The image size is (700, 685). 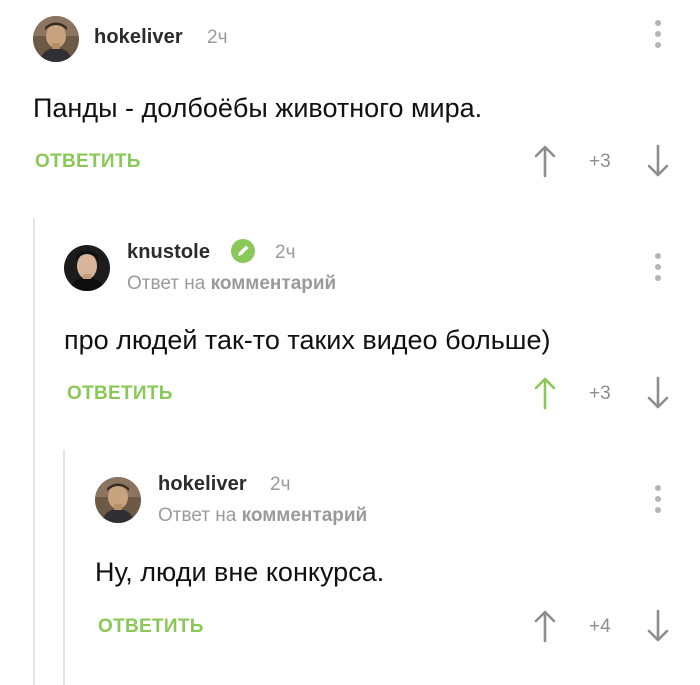 What do you see at coordinates (307, 340) in the screenshot?
I see `comment-text: про людей так-то таких видео больше)` at bounding box center [307, 340].